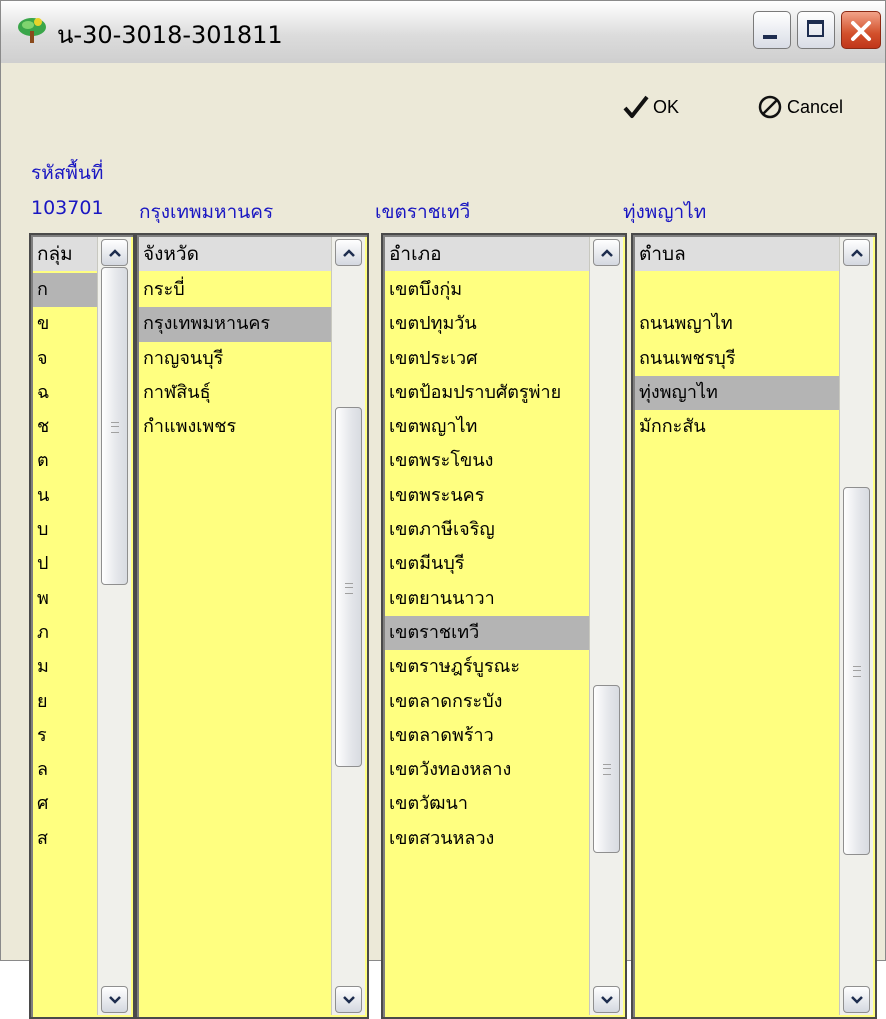  Describe the element at coordinates (487, 393) in the screenshot. I see `district-list-item: เขตป้อมปราบศัตรูพ่าย` at that location.